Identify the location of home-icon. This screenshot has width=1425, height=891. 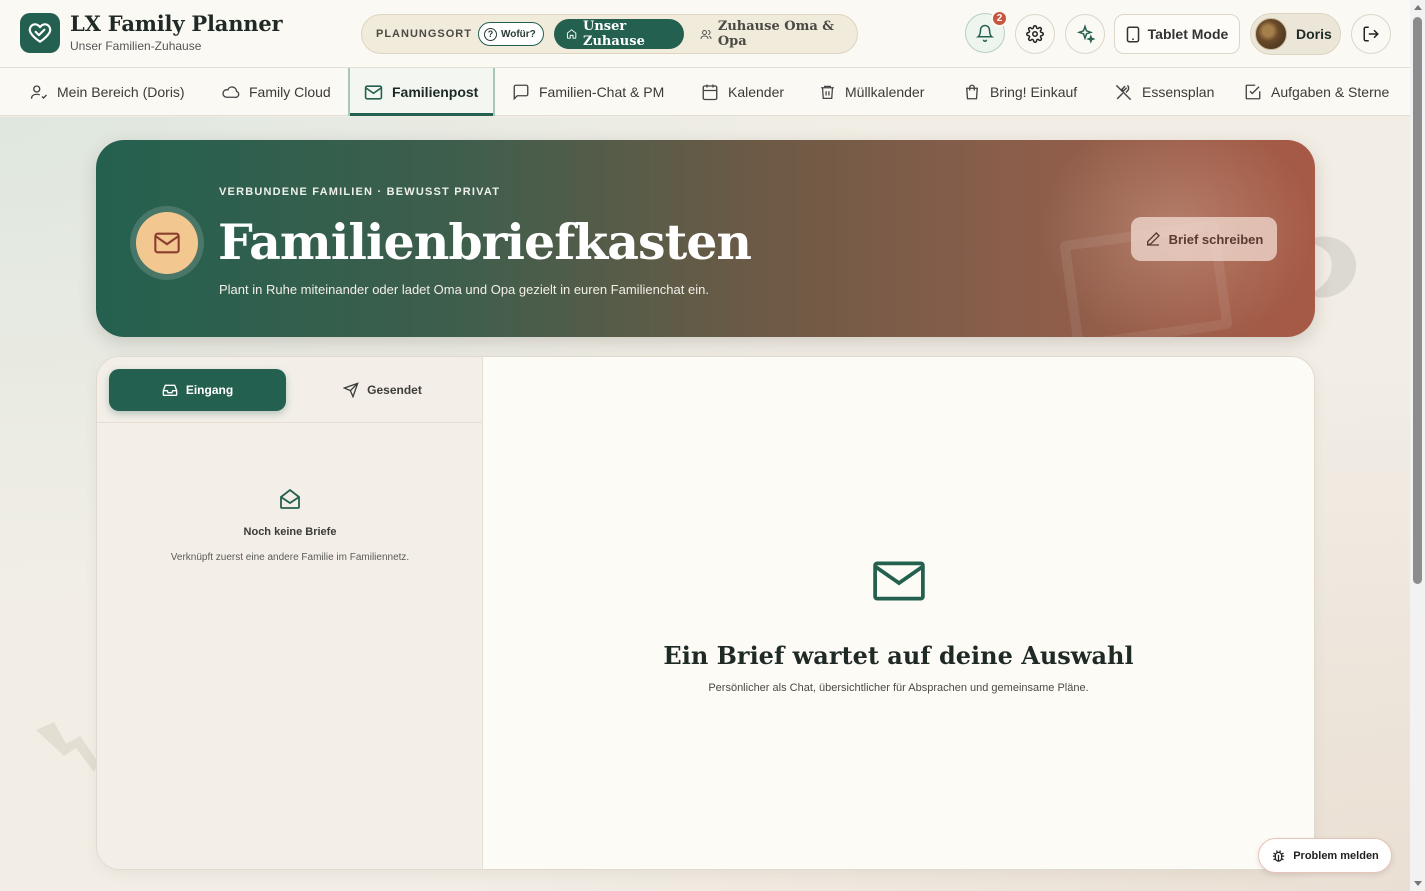
(571, 34).